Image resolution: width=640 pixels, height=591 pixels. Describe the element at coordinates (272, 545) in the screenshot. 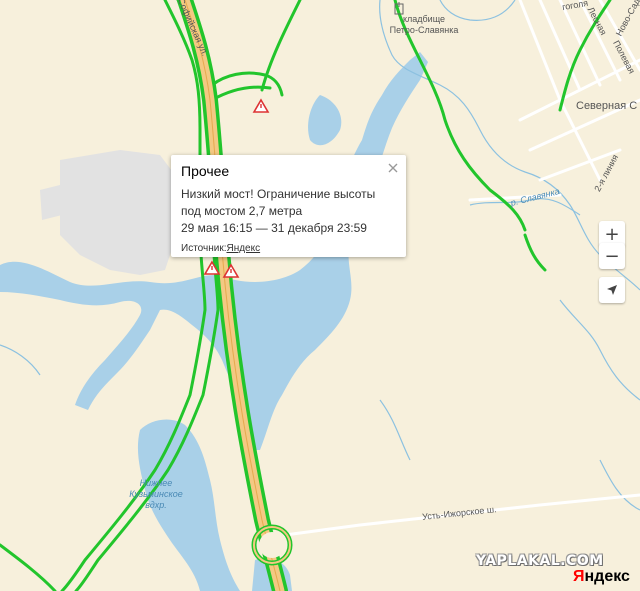

I see `roundabout` at that location.